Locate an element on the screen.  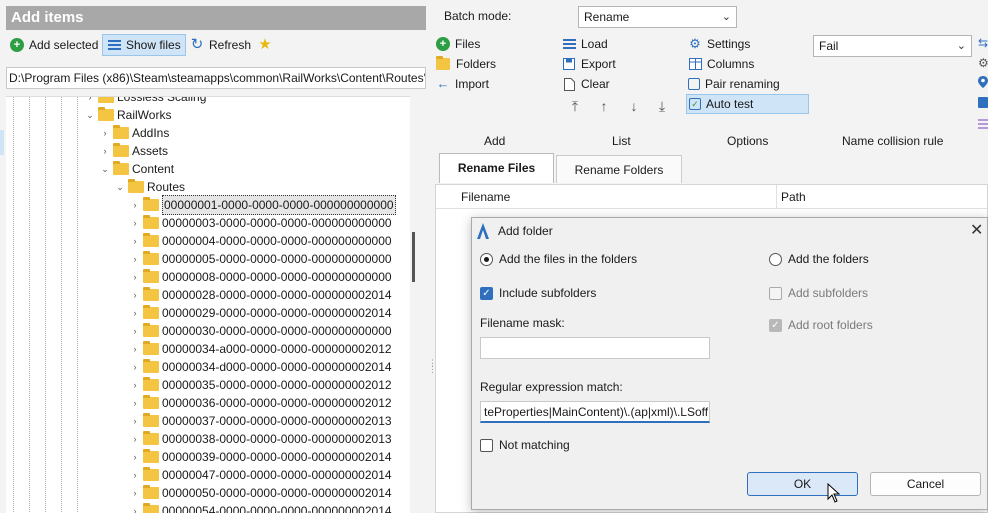
move-down-button: ↓ is located at coordinates (634, 106).